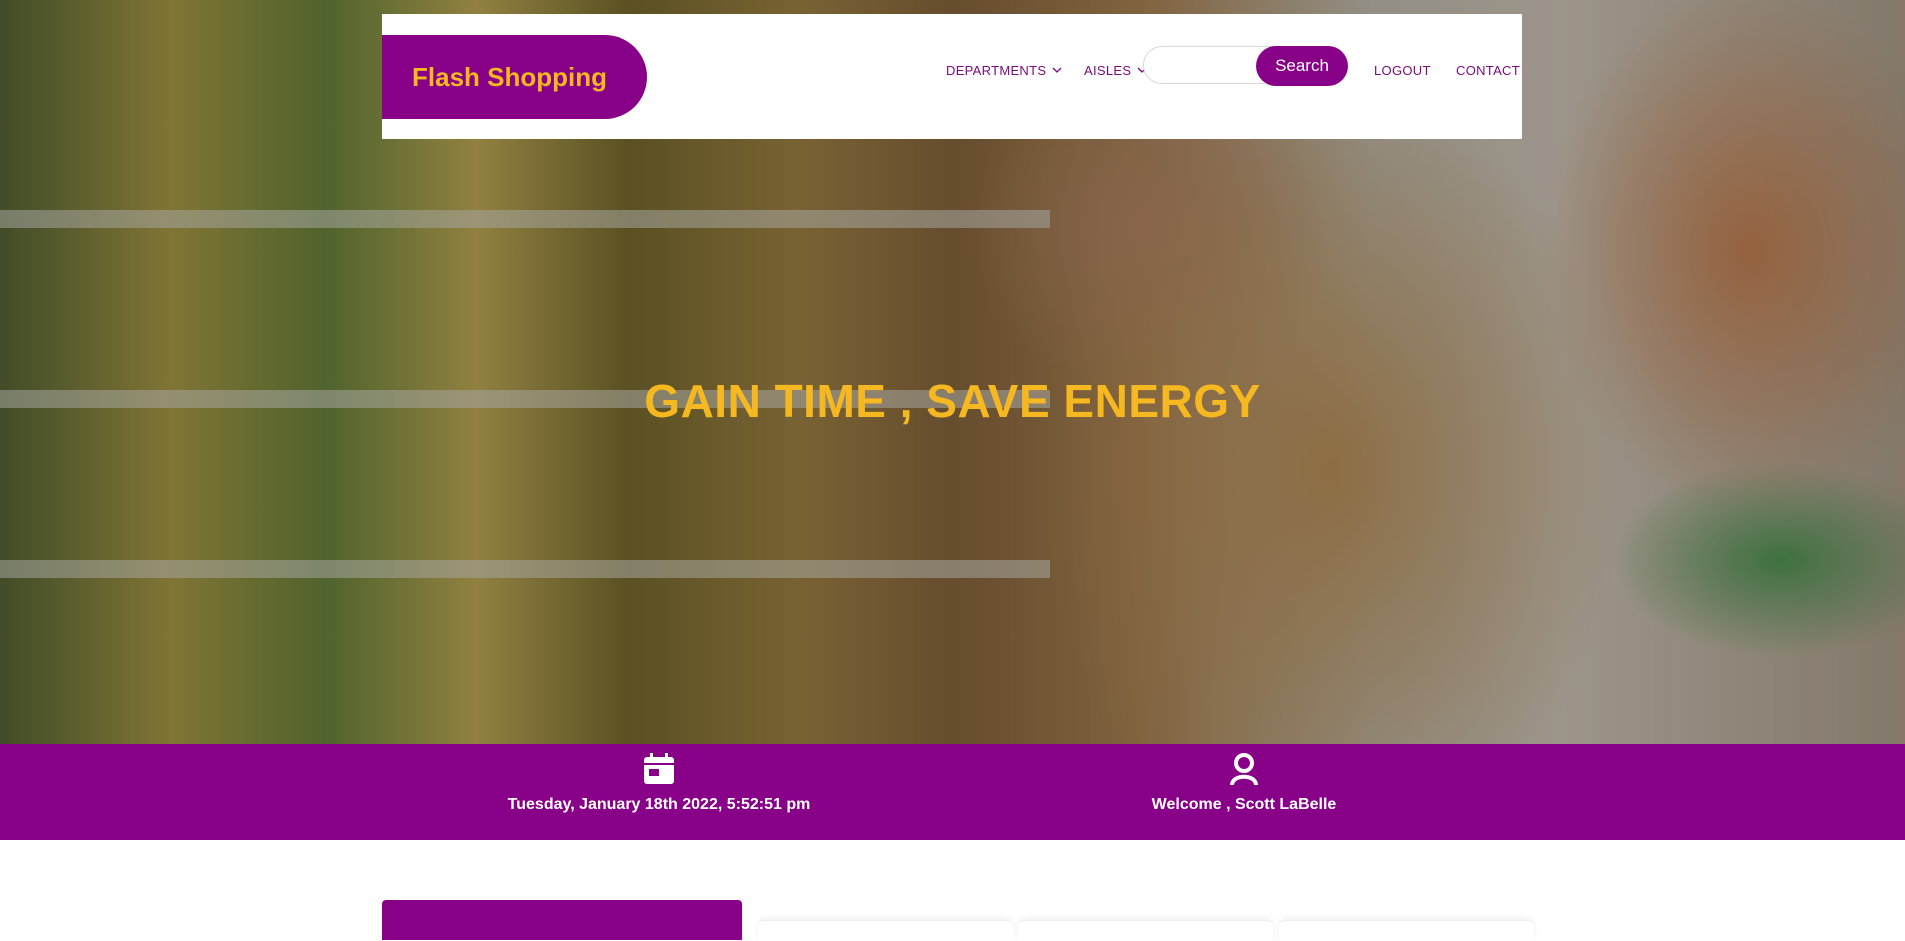  I want to click on nav-contact: CONTACT, so click(1488, 70).